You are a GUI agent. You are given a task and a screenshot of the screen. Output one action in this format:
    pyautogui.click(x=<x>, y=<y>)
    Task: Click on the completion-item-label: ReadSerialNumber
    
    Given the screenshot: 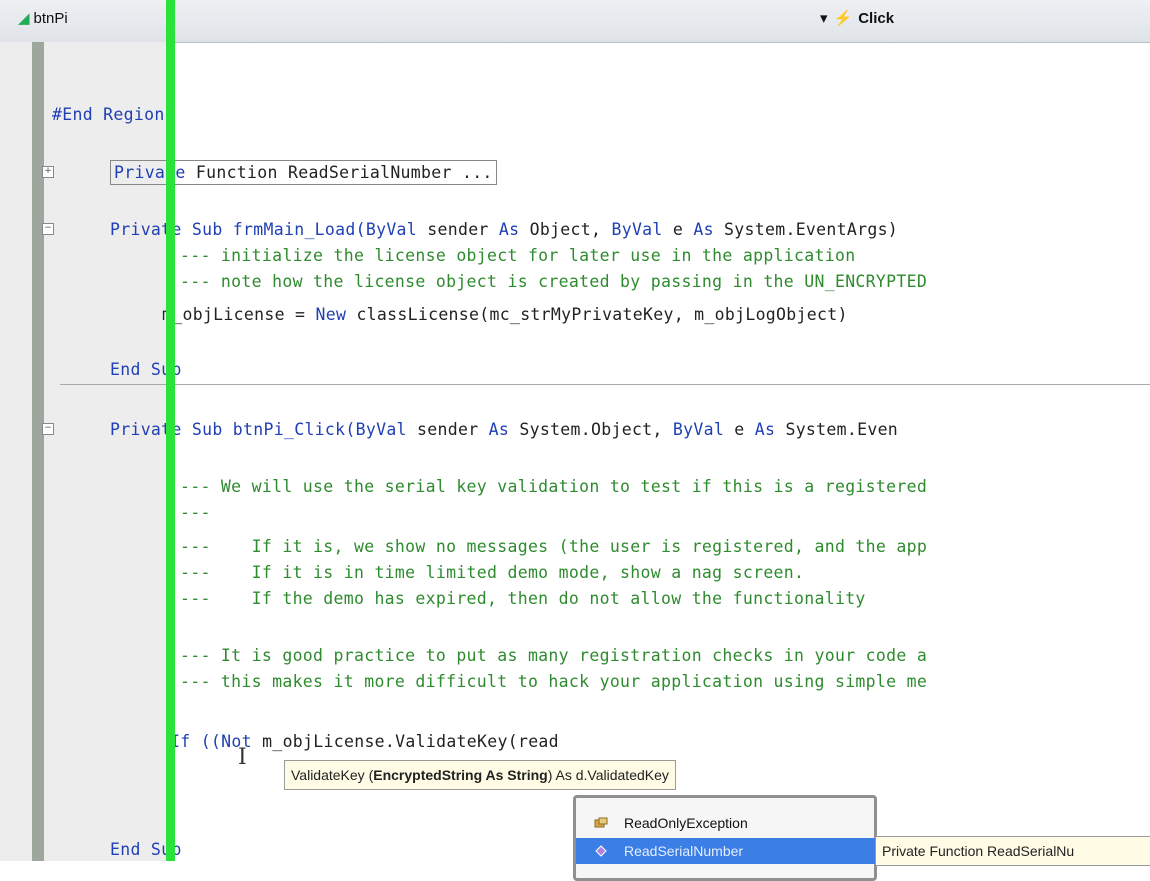 What is the action you would take?
    pyautogui.click(x=684, y=851)
    